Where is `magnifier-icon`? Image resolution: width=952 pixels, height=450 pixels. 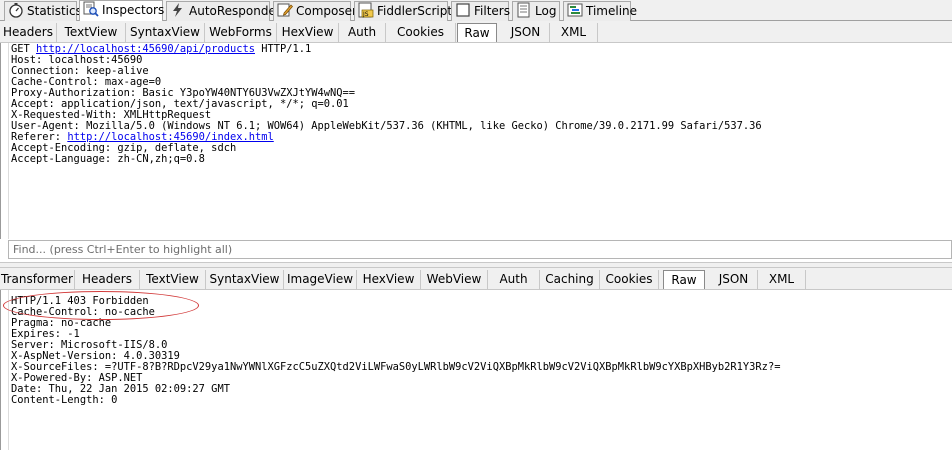 magnifier-icon is located at coordinates (91, 9).